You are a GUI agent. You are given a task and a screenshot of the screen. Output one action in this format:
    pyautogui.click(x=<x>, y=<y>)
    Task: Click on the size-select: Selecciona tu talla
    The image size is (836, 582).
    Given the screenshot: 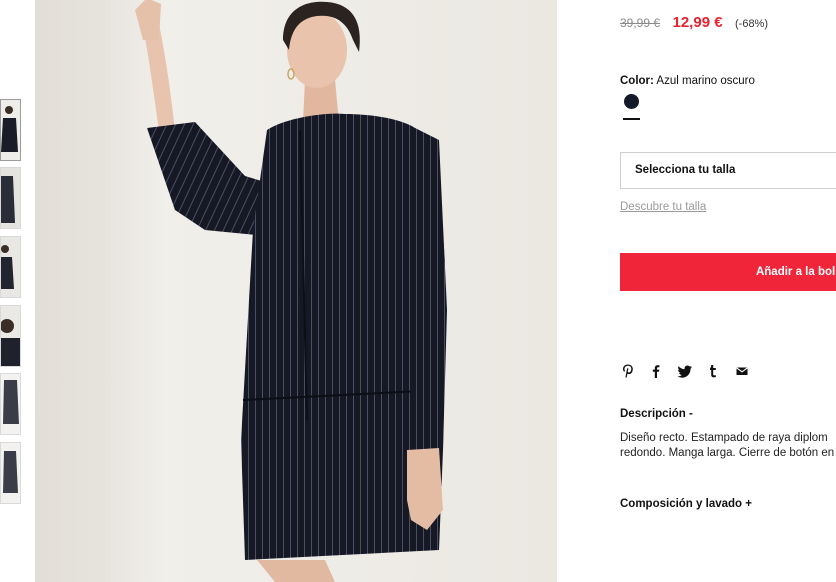 What is the action you would take?
    pyautogui.click(x=728, y=170)
    